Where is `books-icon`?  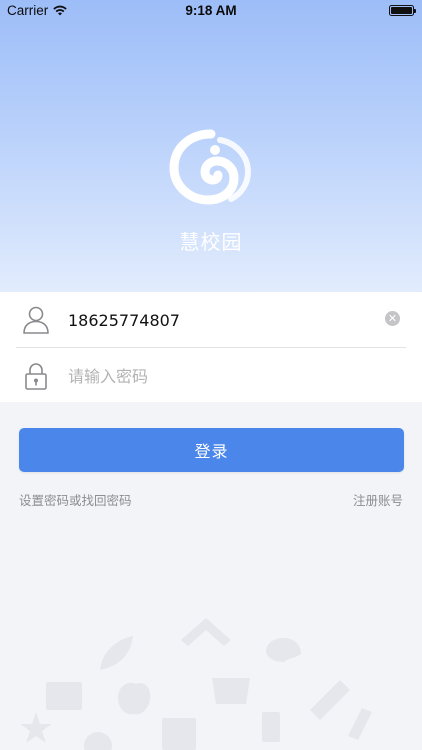
books-icon is located at coordinates (64, 696).